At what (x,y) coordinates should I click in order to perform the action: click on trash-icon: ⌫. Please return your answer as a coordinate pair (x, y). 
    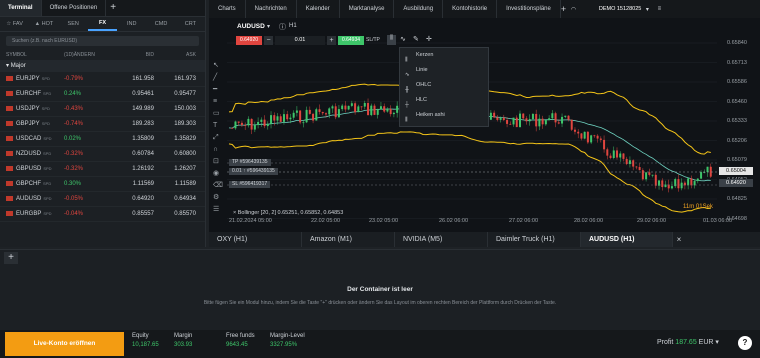
    Looking at the image, I should click on (218, 186).